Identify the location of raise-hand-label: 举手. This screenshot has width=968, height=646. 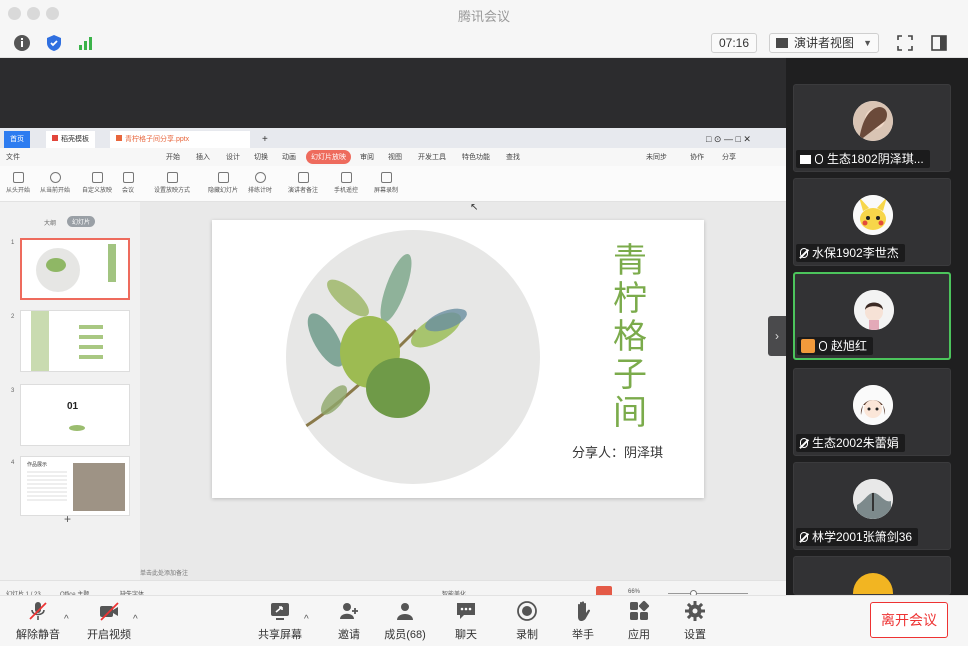
(583, 635).